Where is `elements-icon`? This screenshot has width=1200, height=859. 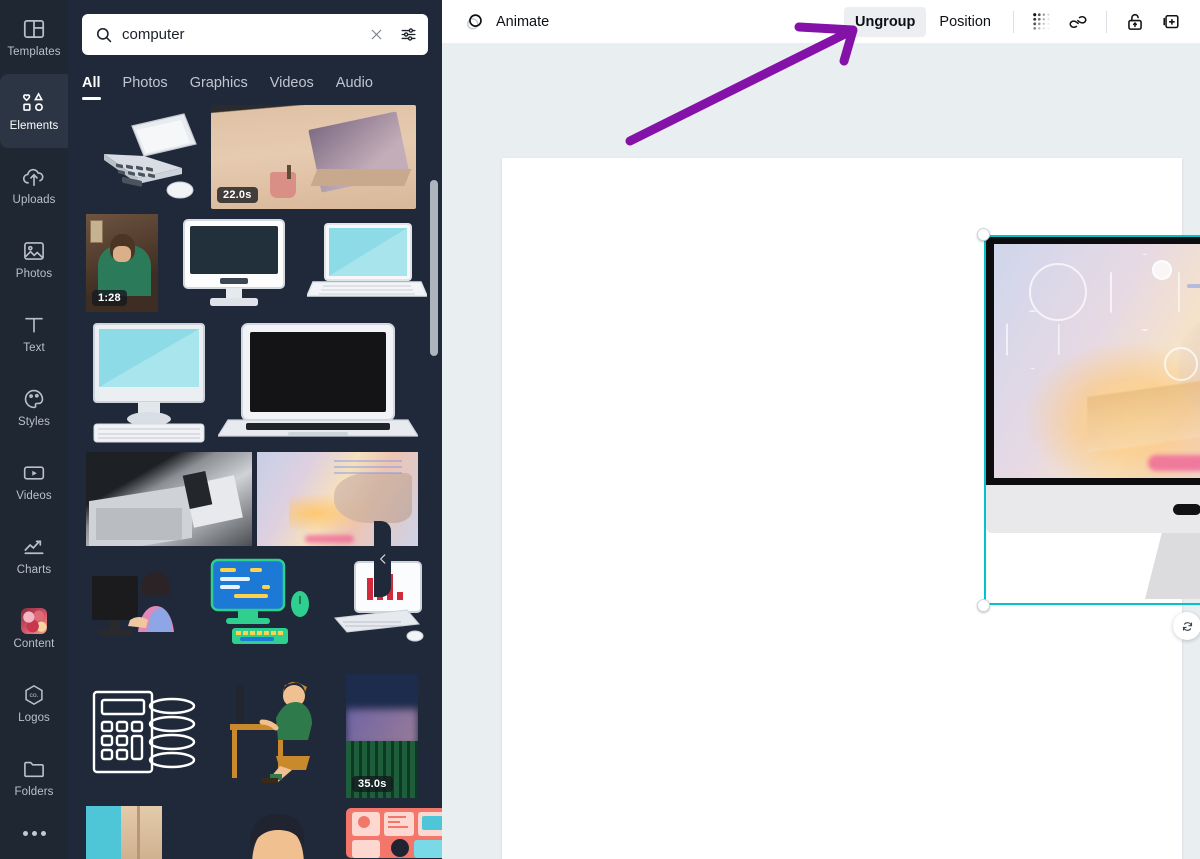 elements-icon is located at coordinates (34, 103).